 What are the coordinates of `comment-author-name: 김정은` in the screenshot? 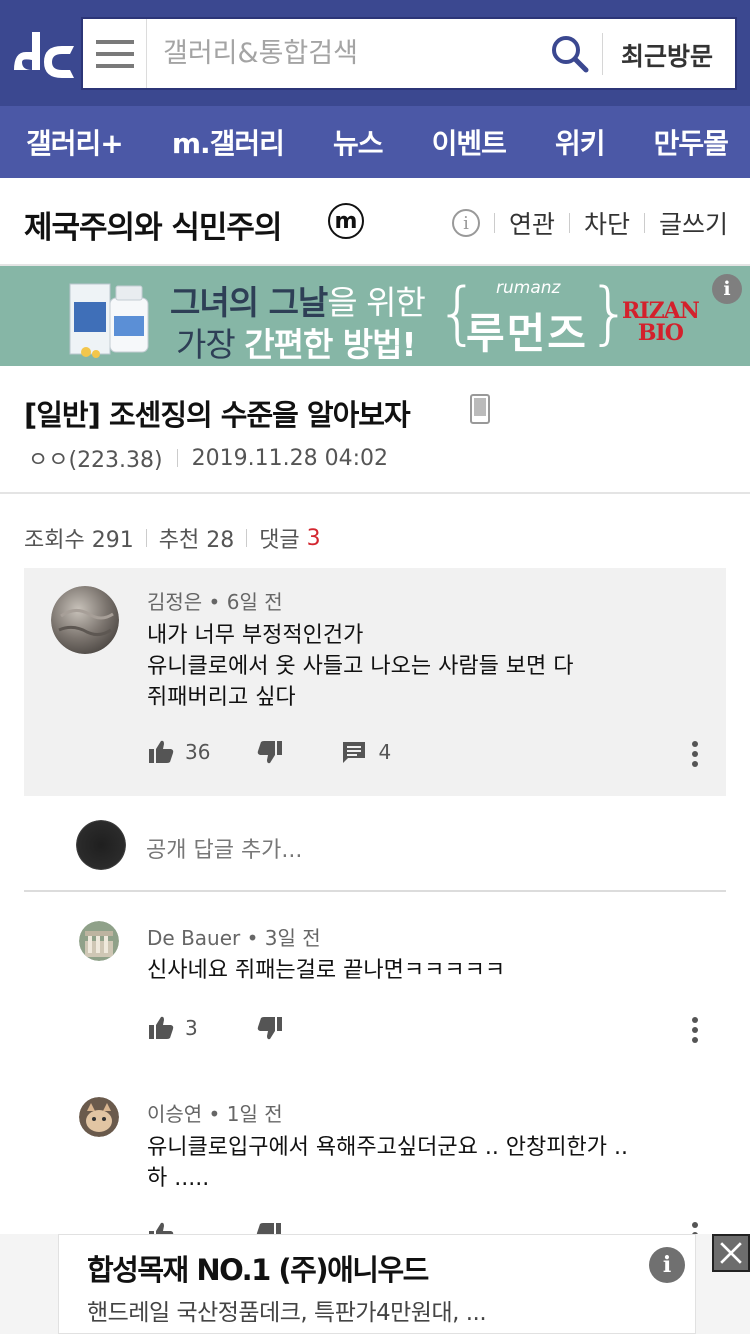 It's located at (174, 602).